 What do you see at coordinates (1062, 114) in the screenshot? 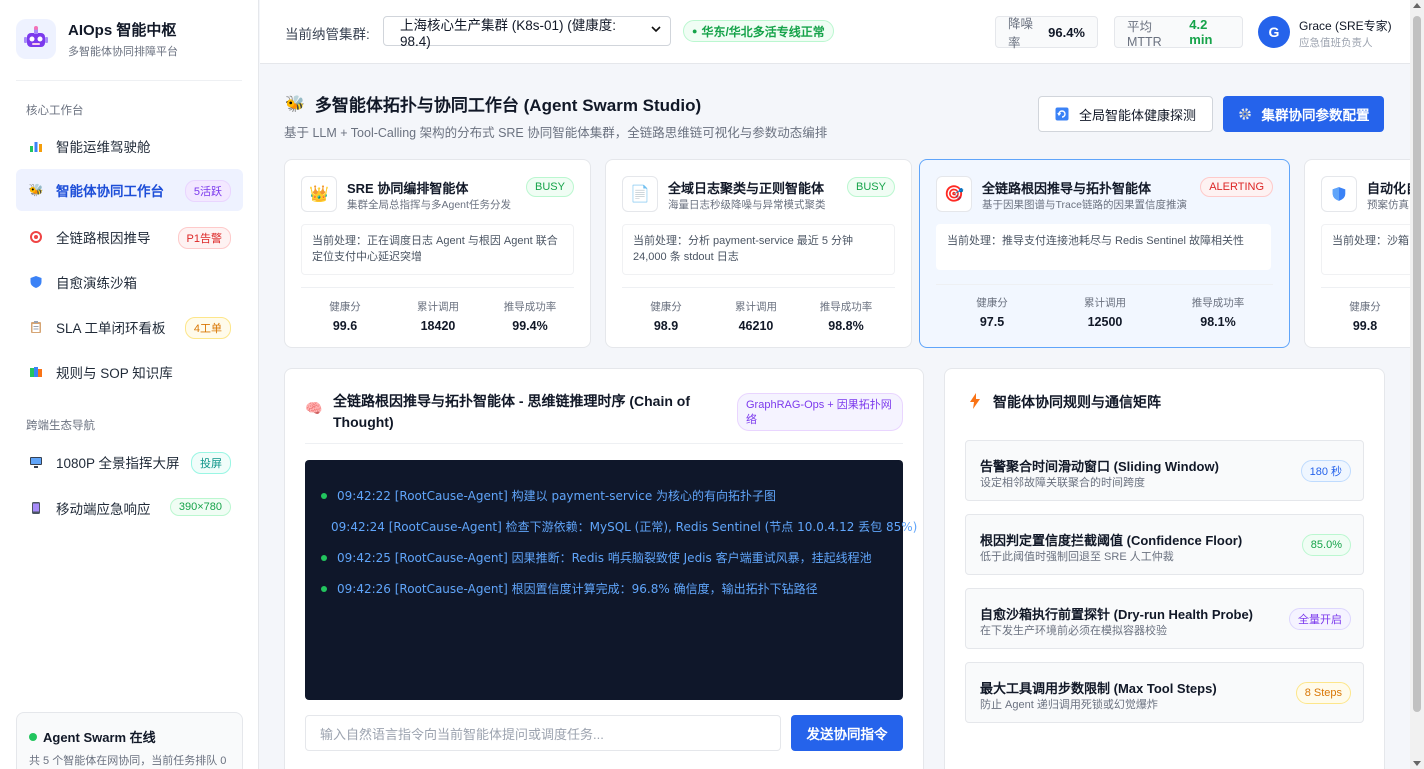
I see `refresh-icon` at bounding box center [1062, 114].